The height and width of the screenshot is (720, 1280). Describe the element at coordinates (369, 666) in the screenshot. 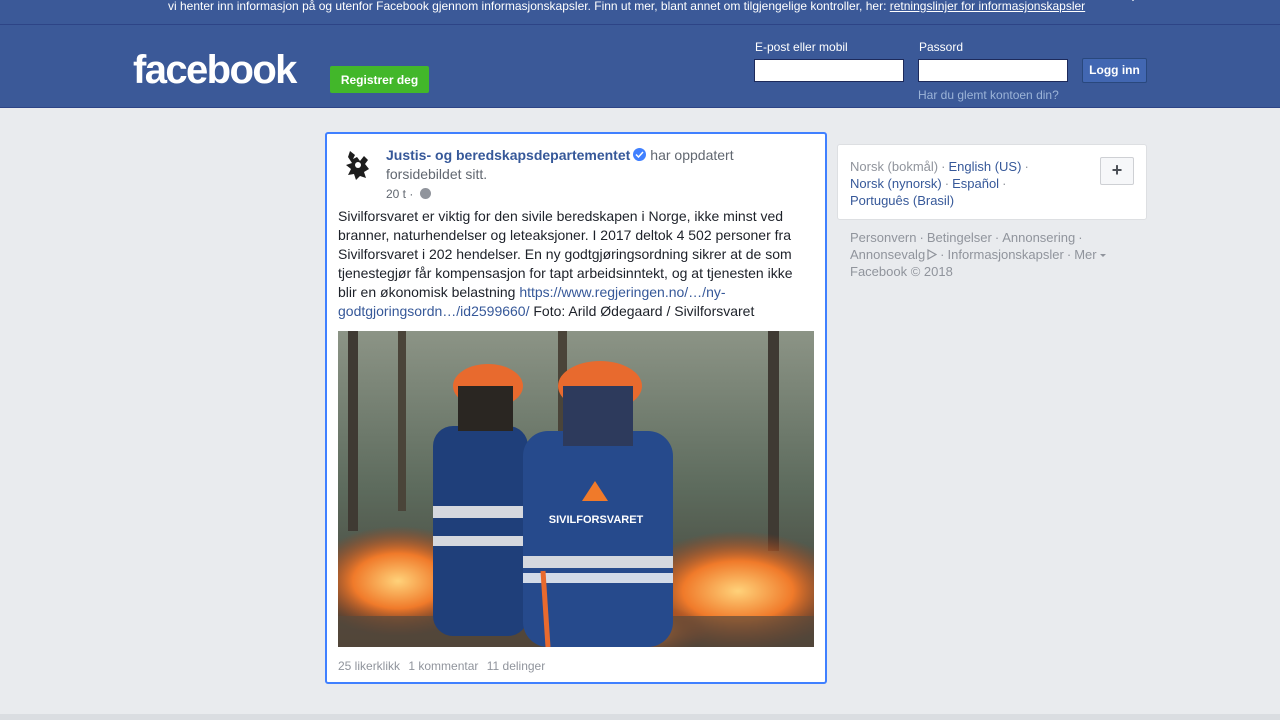

I see `likes-count: 25 likerklikk` at that location.